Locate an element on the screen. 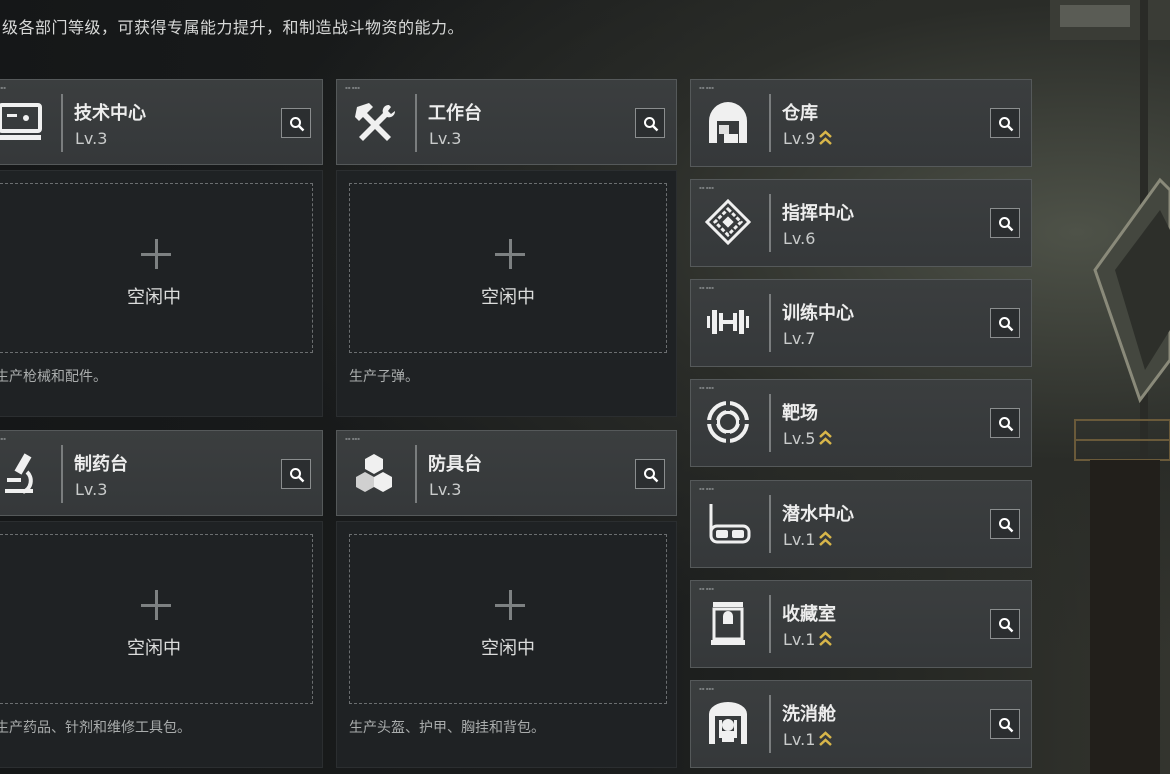  target-icon is located at coordinates (728, 422).